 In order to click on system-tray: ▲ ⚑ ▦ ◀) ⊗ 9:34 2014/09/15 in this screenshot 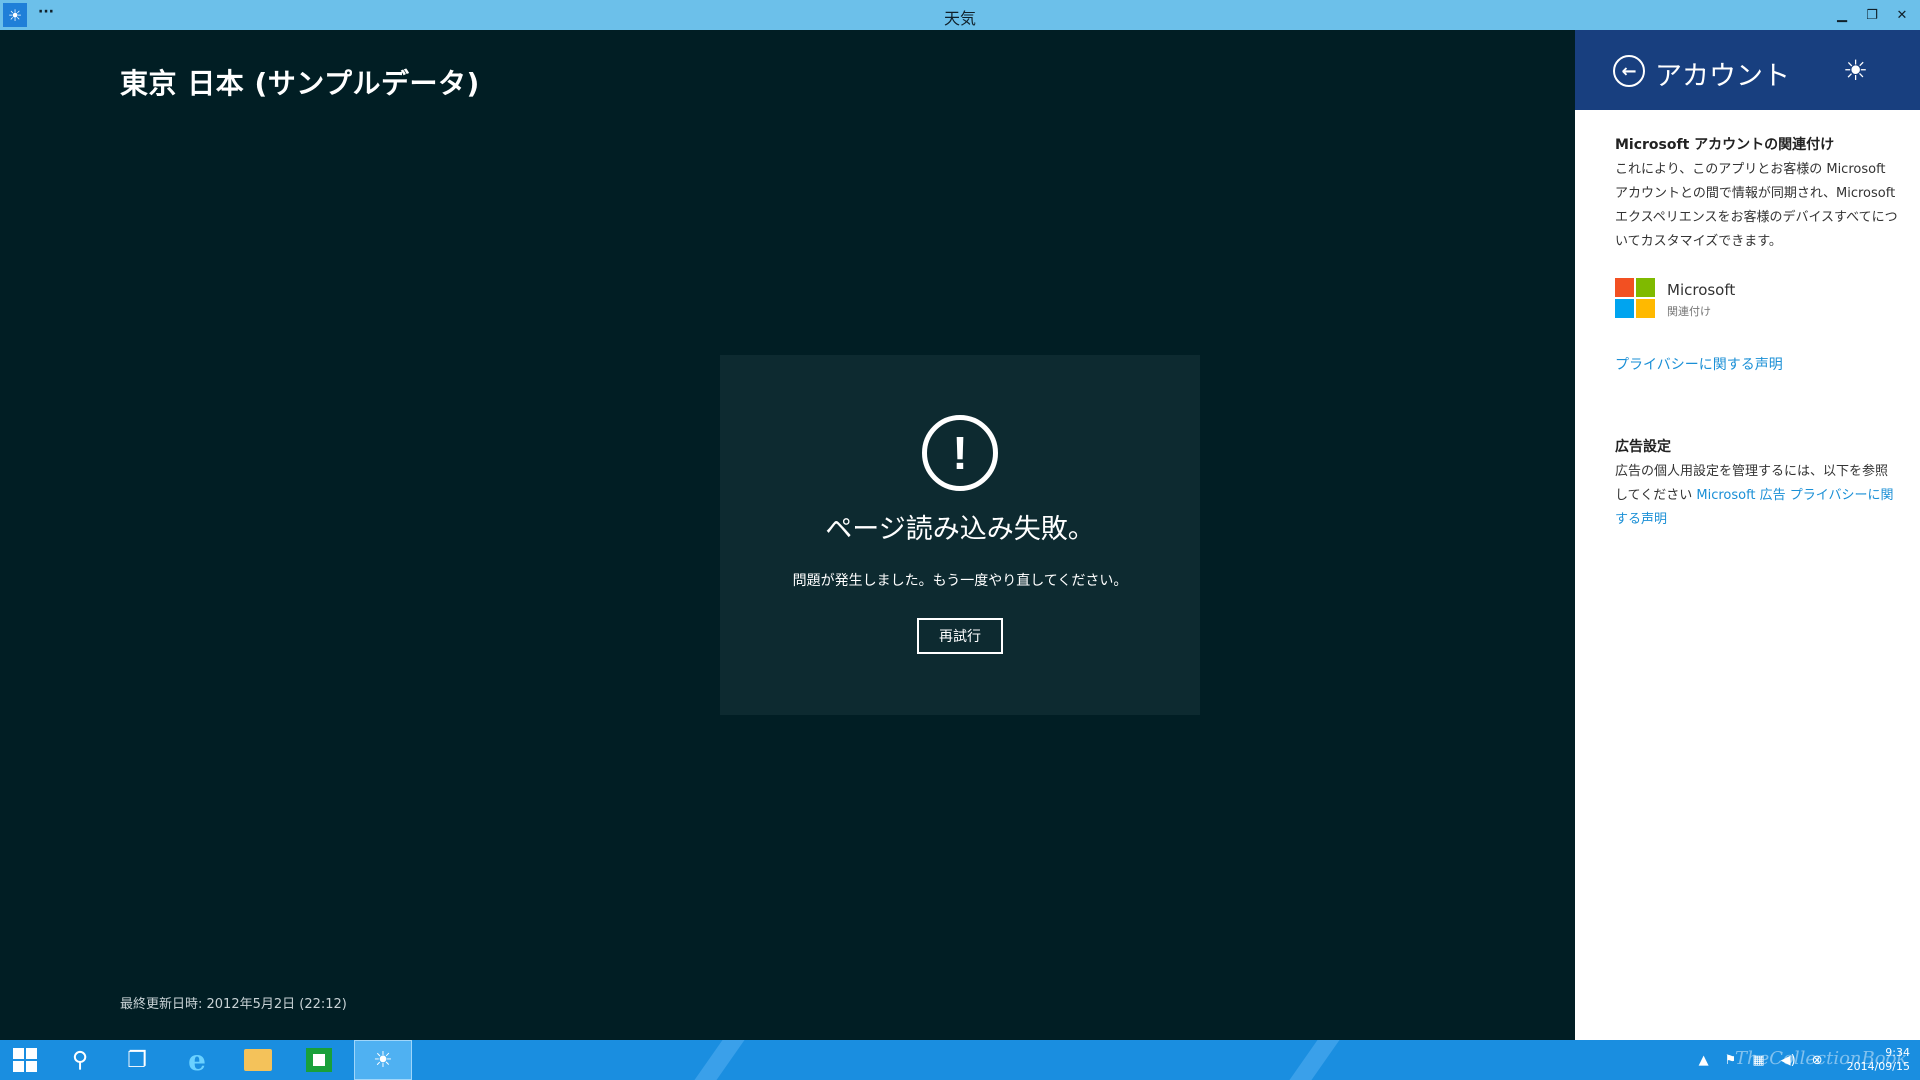, I will do `click(1800, 1060)`.